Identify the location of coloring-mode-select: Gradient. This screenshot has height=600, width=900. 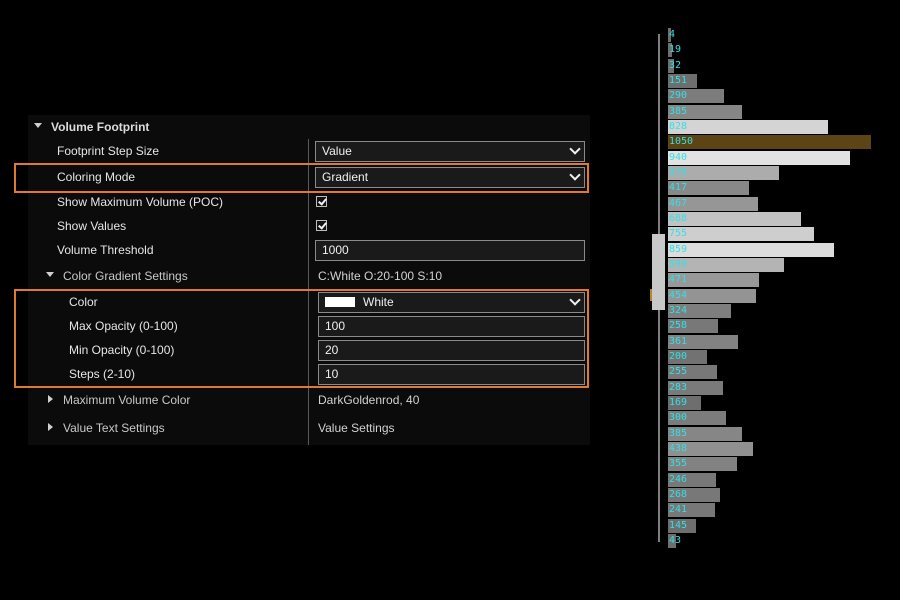
(450, 177).